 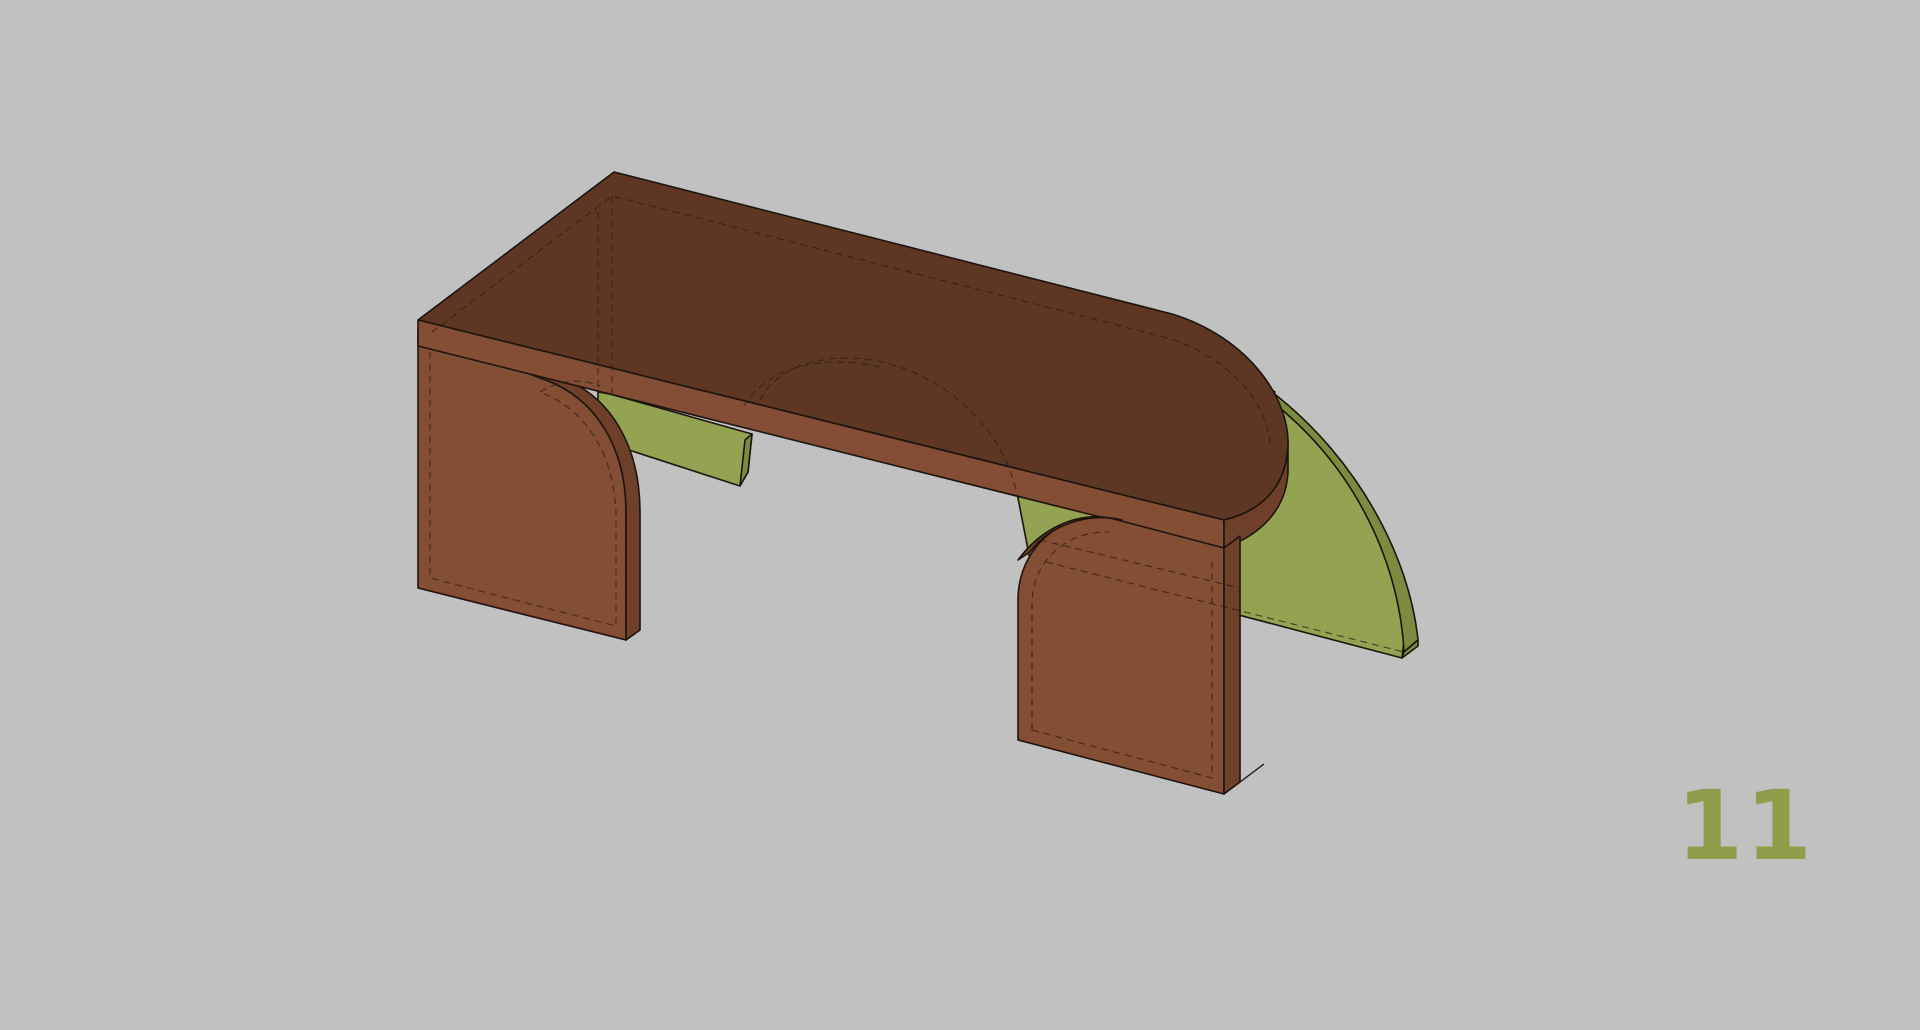 I want to click on right-leg-side-edge, so click(x=1232, y=665).